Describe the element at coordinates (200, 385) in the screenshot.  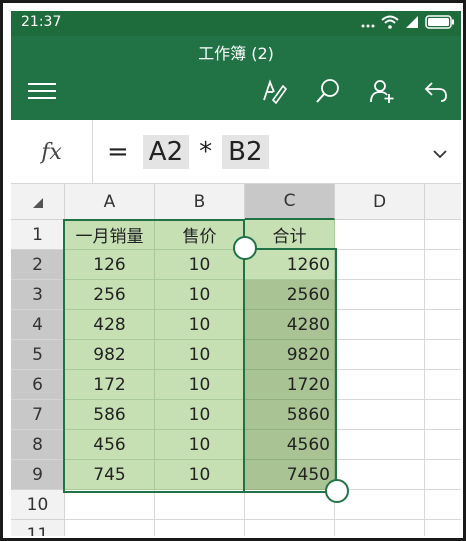
I see `cell-b6: 10` at that location.